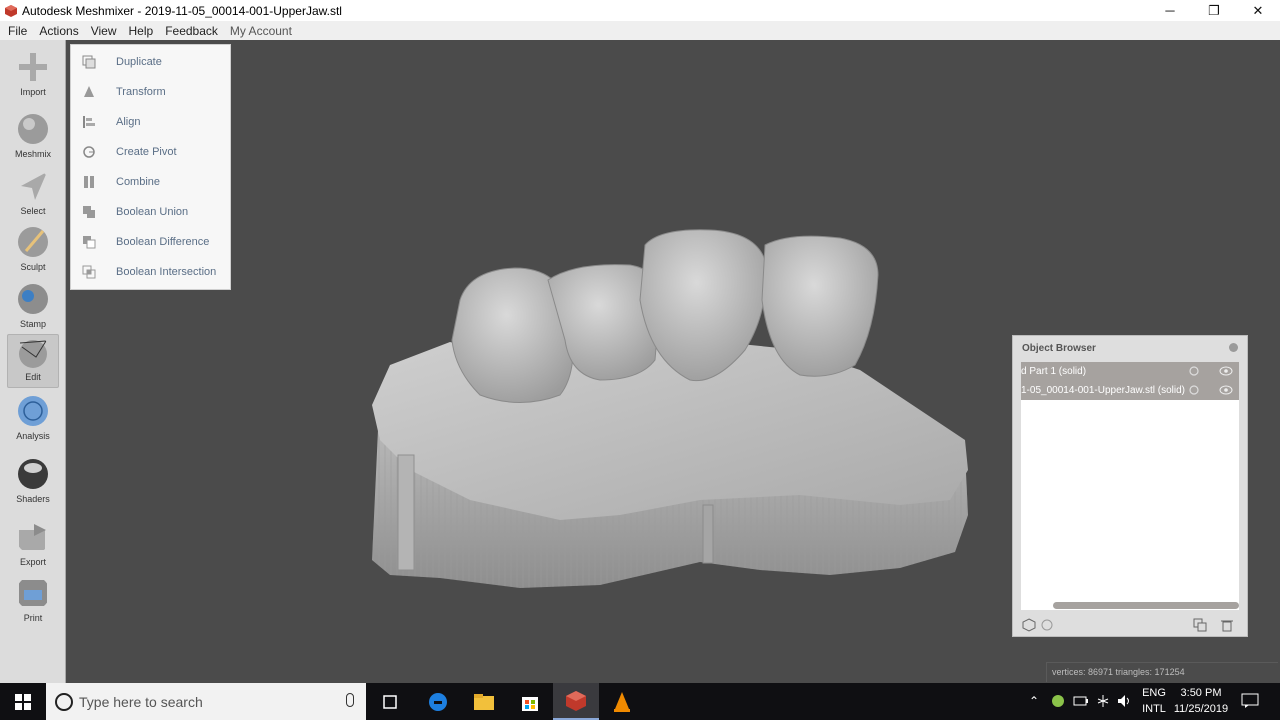 The image size is (1280, 720). What do you see at coordinates (1081, 701) in the screenshot?
I see `battery-icon` at bounding box center [1081, 701].